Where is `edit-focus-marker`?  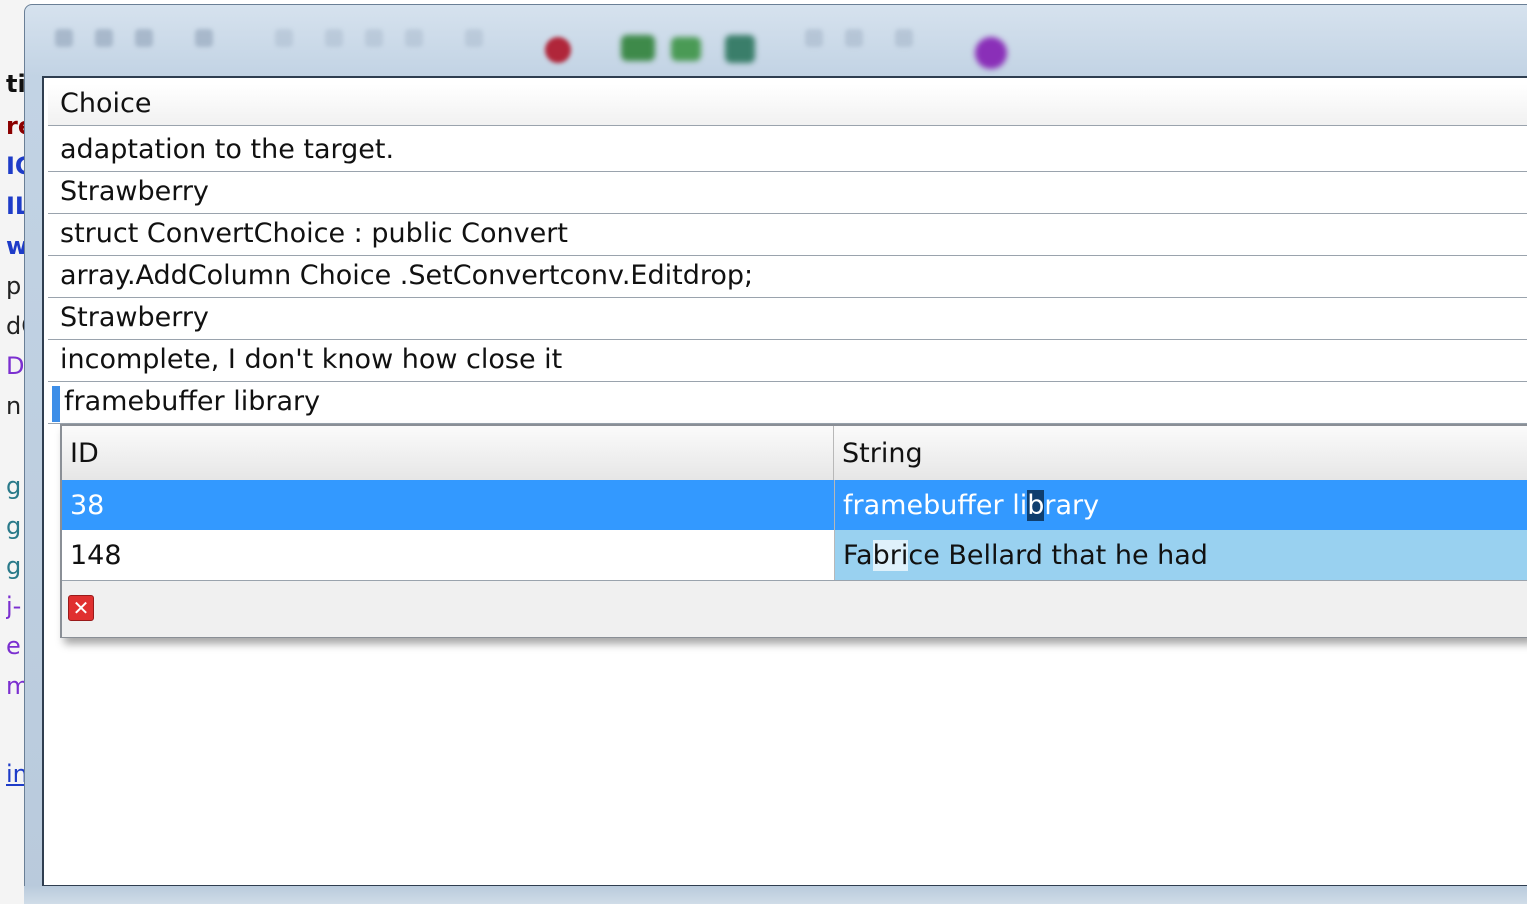 edit-focus-marker is located at coordinates (56, 404).